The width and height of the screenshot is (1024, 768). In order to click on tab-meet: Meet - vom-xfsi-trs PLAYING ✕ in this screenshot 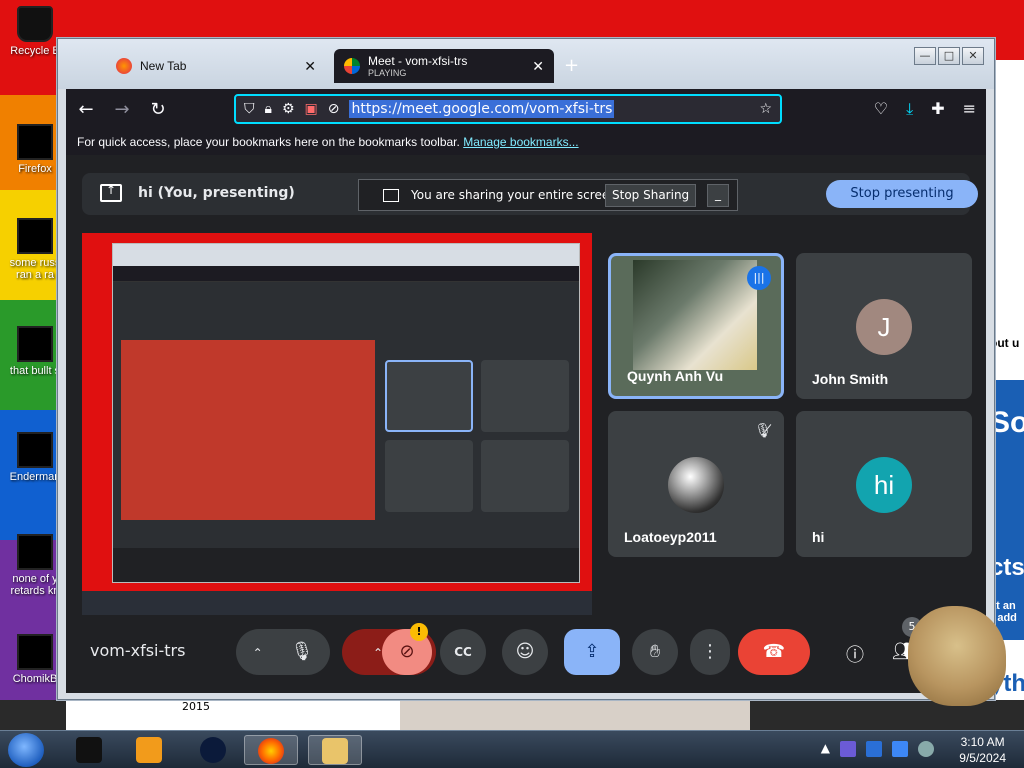, I will do `click(444, 66)`.